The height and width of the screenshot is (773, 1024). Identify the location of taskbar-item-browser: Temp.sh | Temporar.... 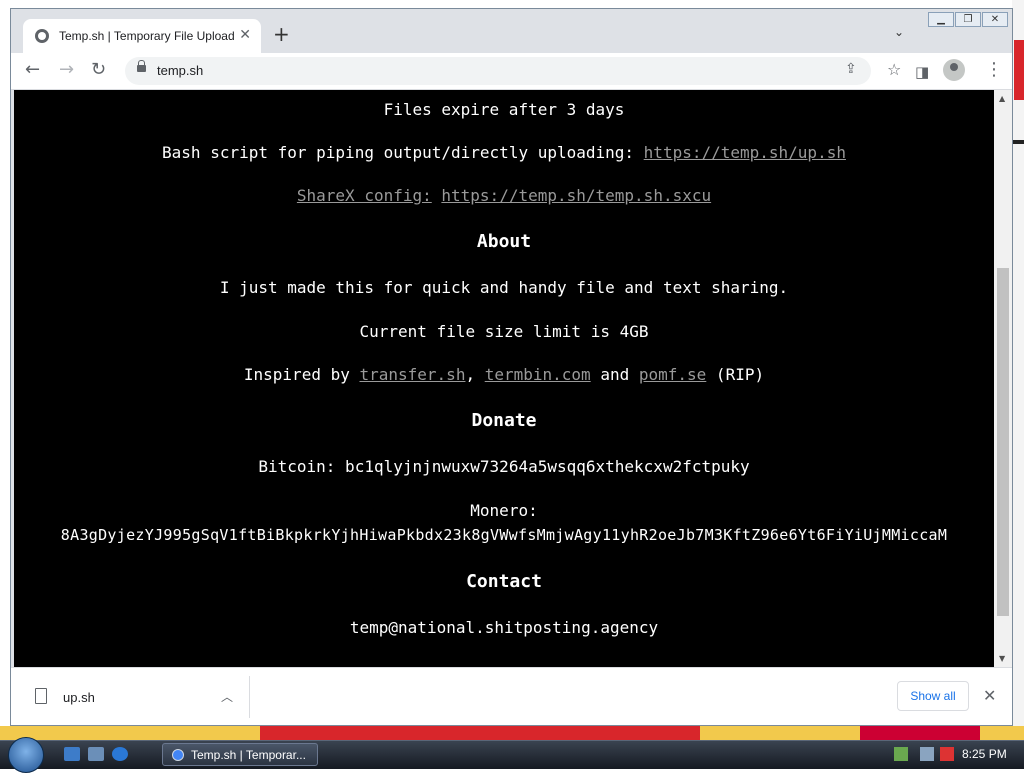
(240, 754).